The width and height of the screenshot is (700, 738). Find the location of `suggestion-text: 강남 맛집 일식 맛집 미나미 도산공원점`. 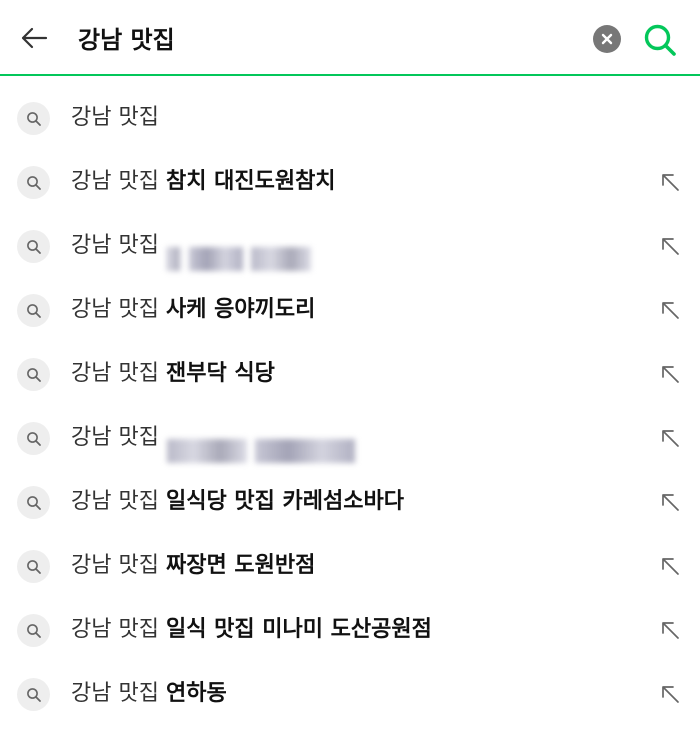

suggestion-text: 강남 맛집 일식 맛집 미나미 도산공원점 is located at coordinates (251, 630).